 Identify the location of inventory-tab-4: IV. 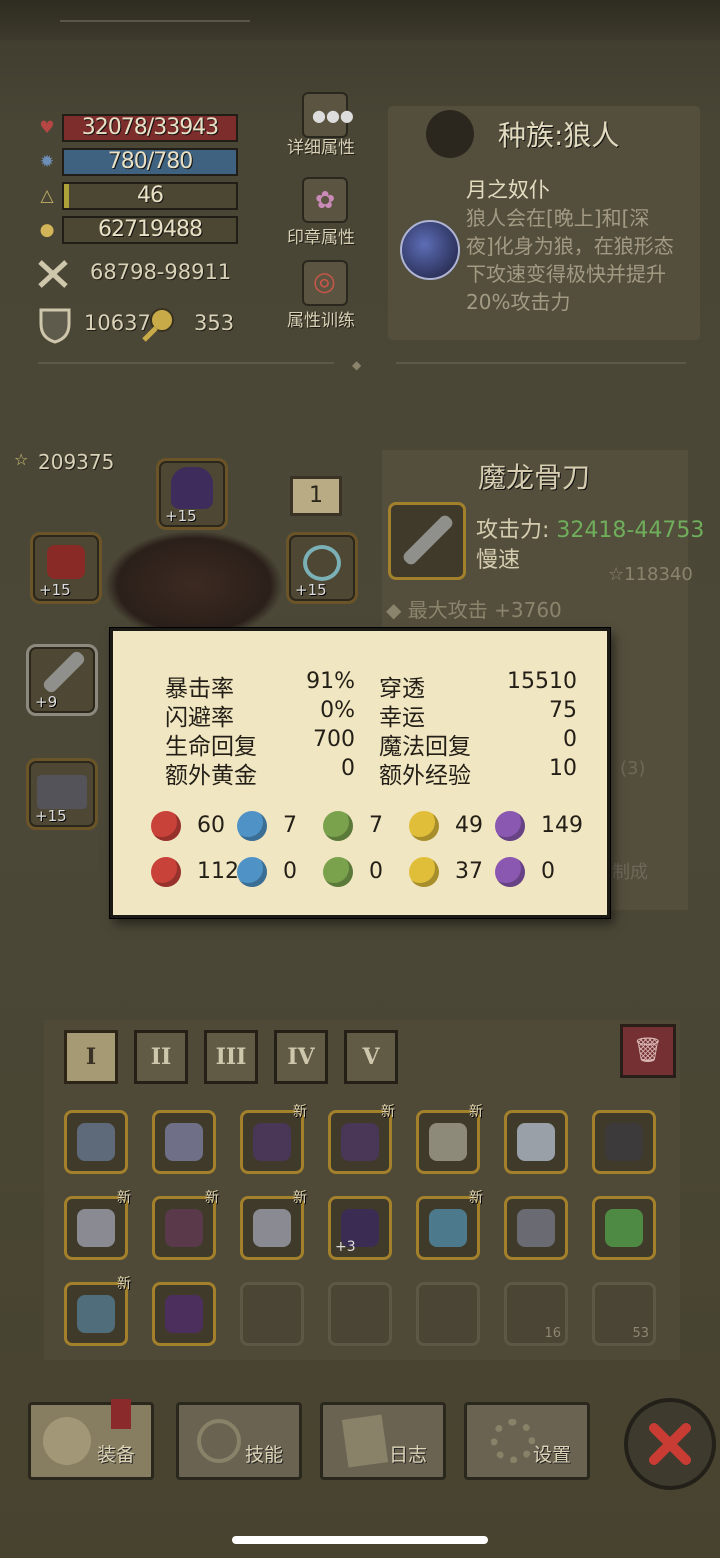
(301, 1057).